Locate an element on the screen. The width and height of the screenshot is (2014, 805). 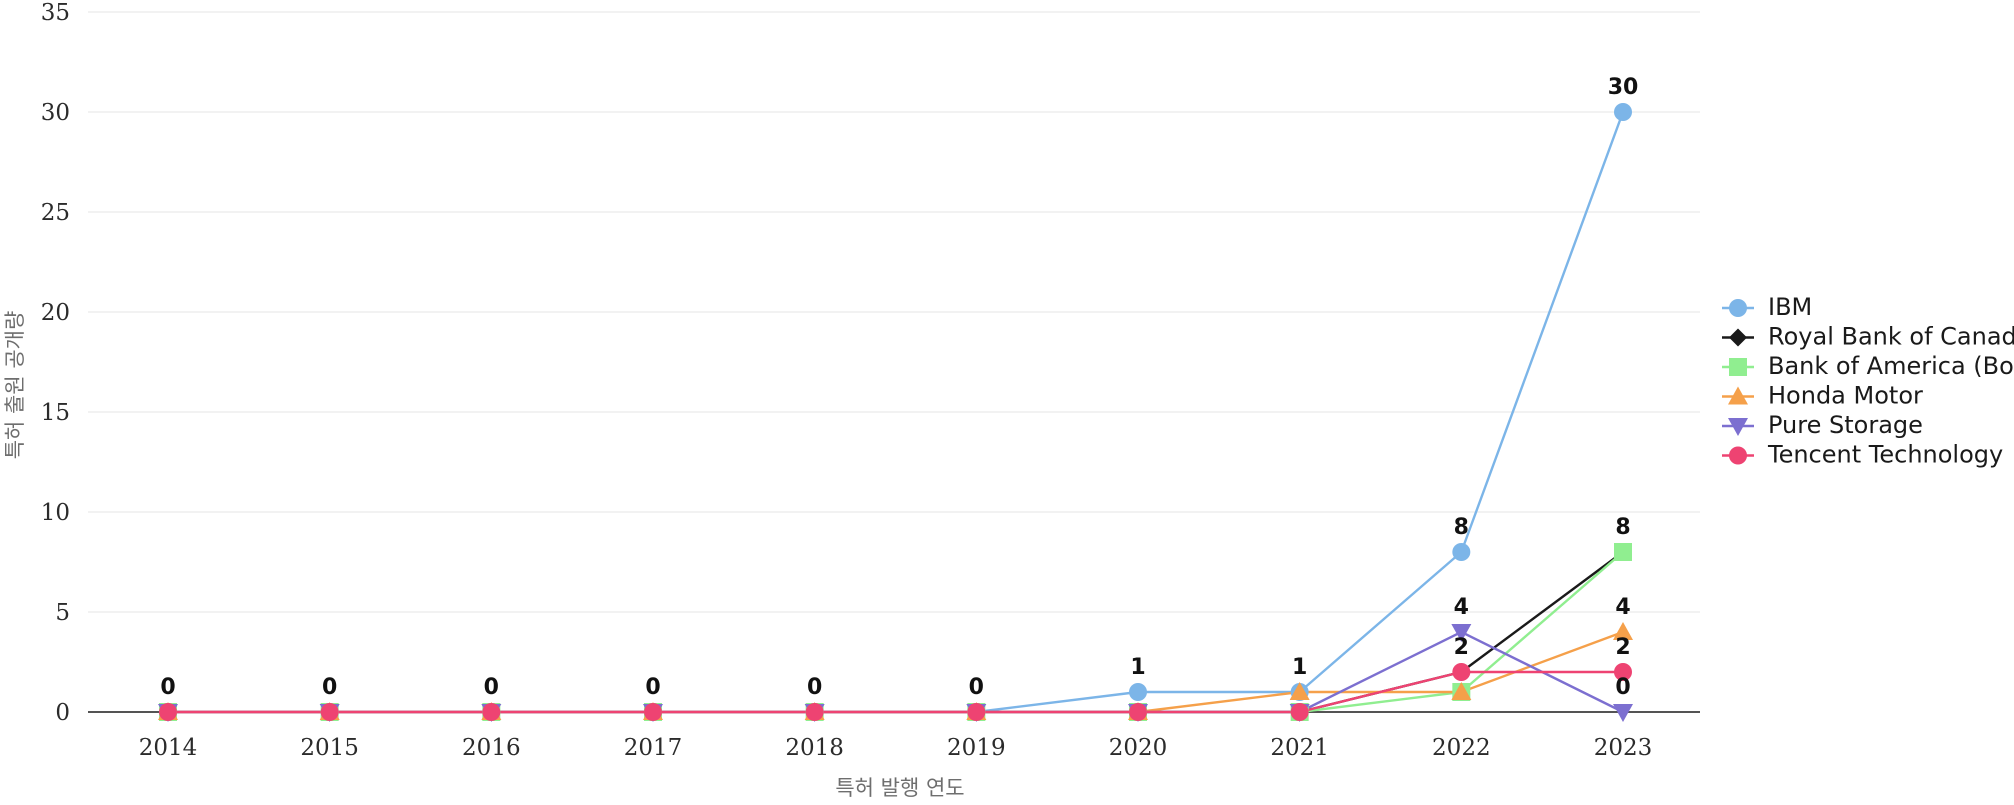
legend-label: Pure Storage is located at coordinates (1845, 425).